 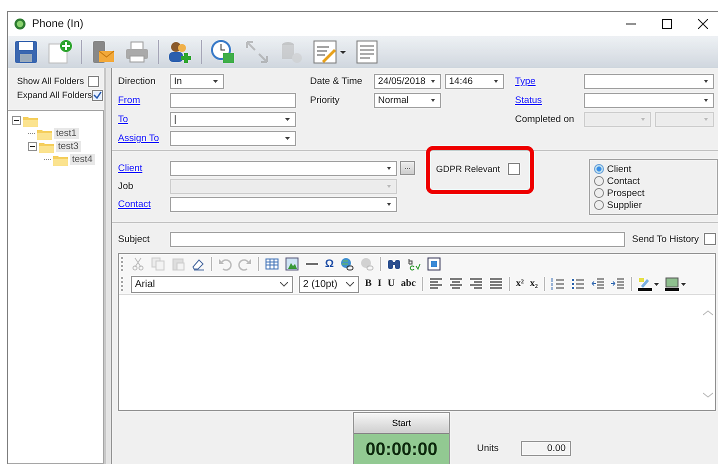 What do you see at coordinates (66, 133) in the screenshot?
I see `folder-label: test1` at bounding box center [66, 133].